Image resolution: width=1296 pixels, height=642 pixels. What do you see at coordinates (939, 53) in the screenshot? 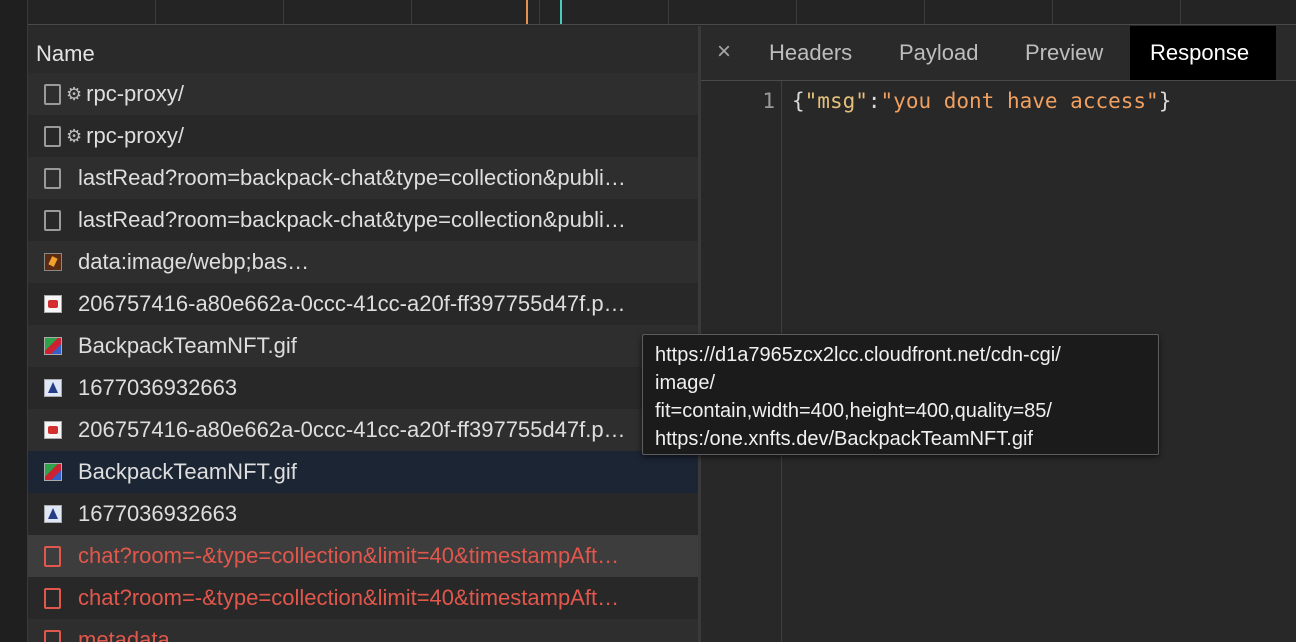
I see `tab-payload: Payload` at bounding box center [939, 53].